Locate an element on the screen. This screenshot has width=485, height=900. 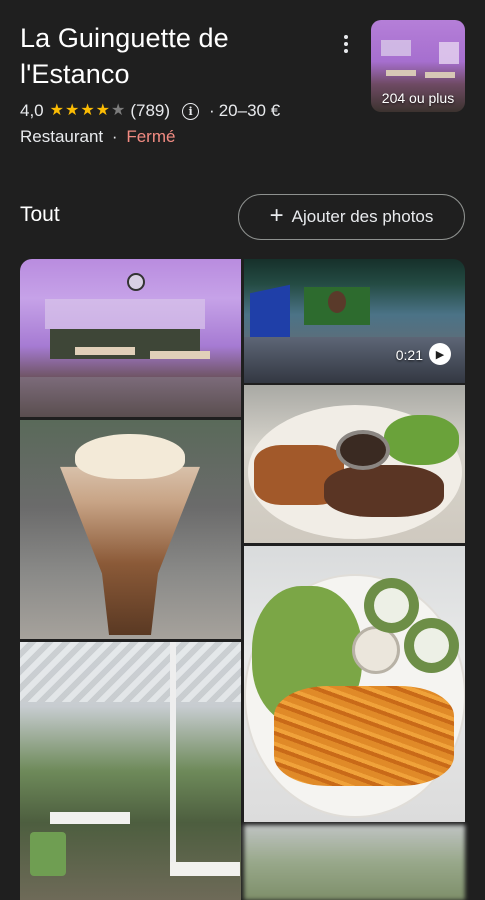
play-icon: ▶ is located at coordinates (440, 354).